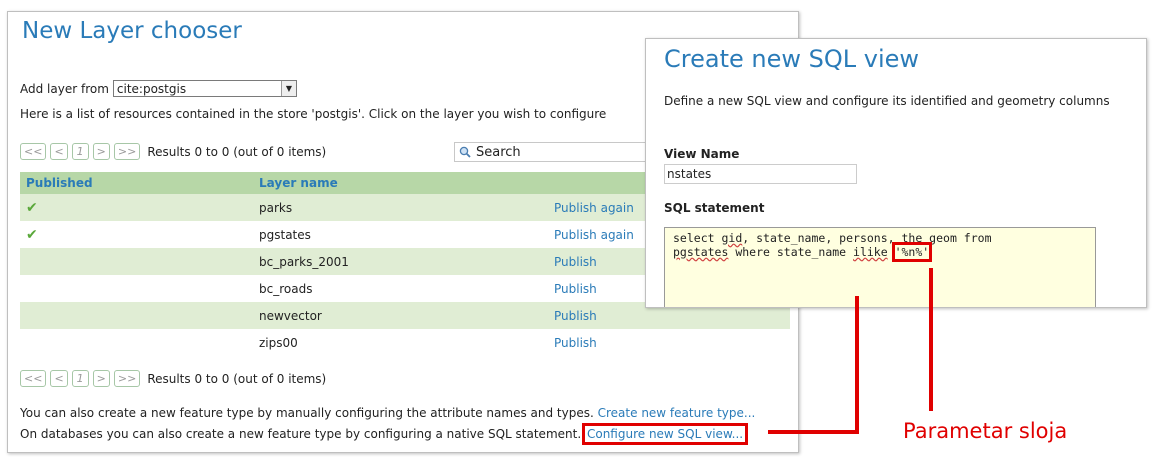 Image resolution: width=1156 pixels, height=457 pixels. Describe the element at coordinates (405, 342) in the screenshot. I see `table-row: zips00 Publish` at that location.